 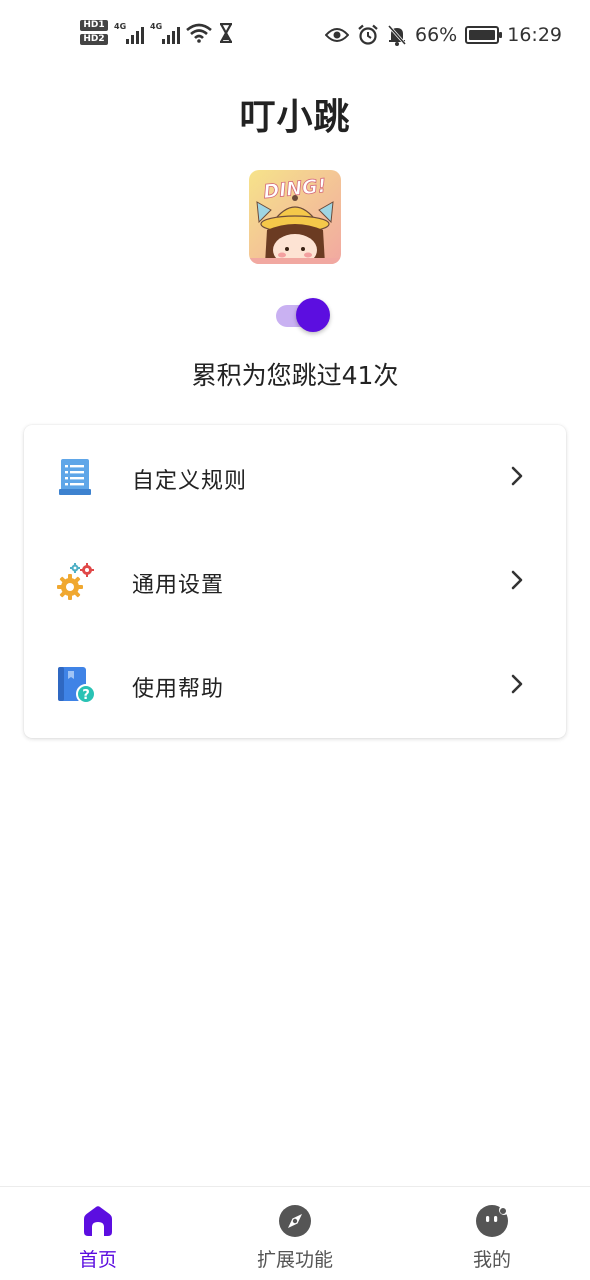 I want to click on bottom-nav: 首页 扩展功能 我的, so click(x=295, y=1233).